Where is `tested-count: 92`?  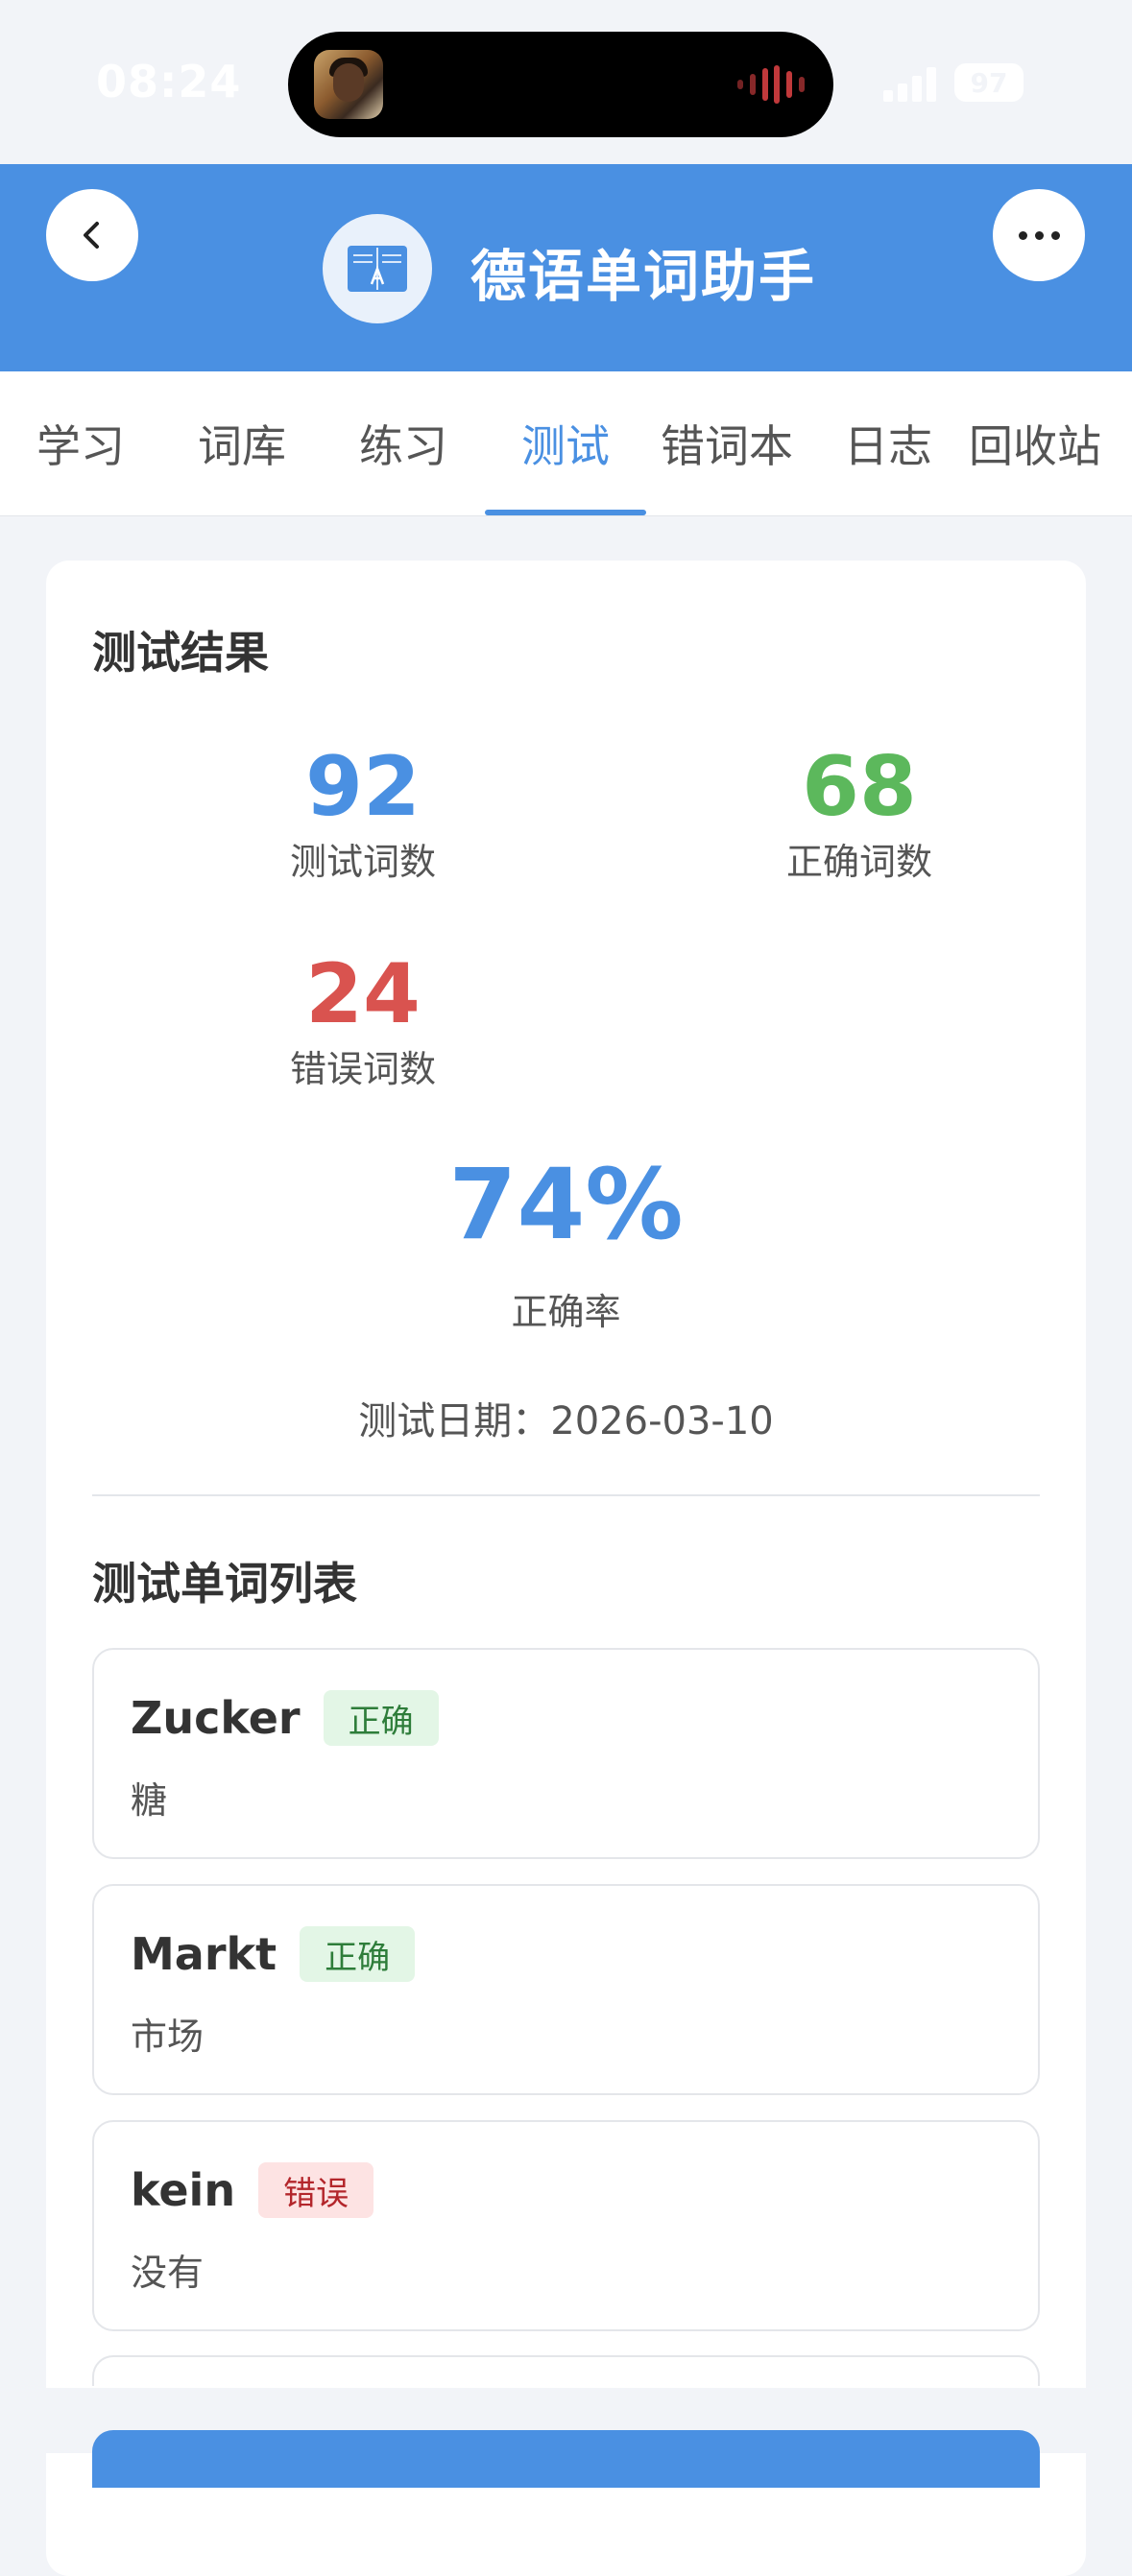 tested-count: 92 is located at coordinates (363, 787).